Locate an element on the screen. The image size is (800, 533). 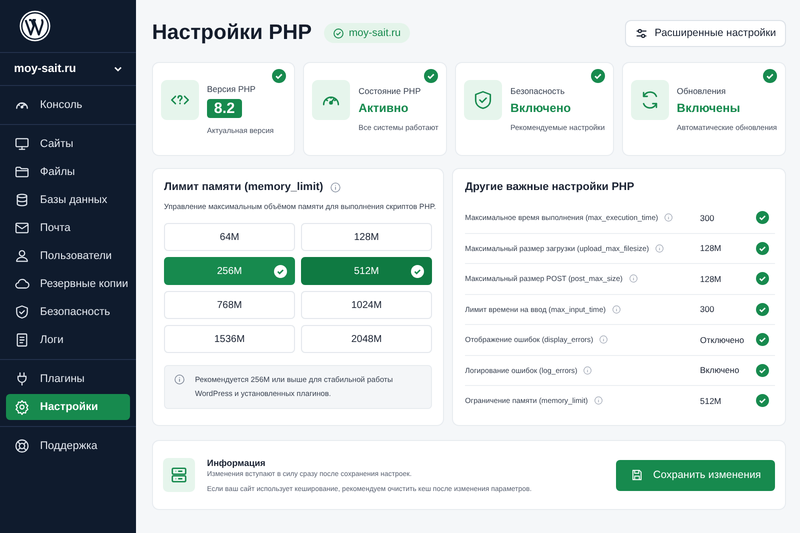
server-icon is located at coordinates (179, 475).